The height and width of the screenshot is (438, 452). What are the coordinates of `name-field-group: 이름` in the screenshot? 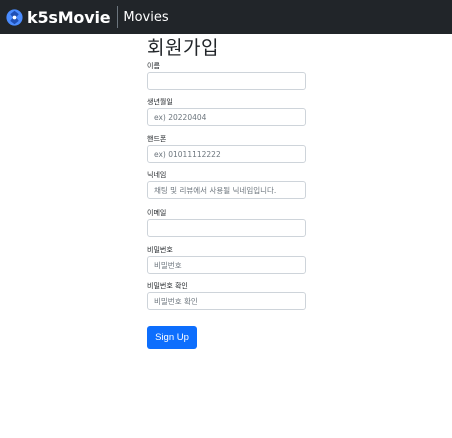 It's located at (226, 76).